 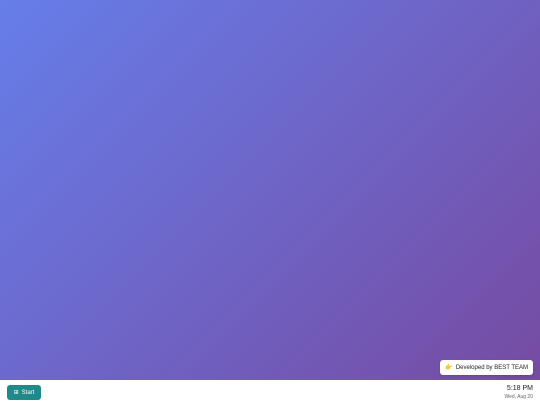 I want to click on developer-badge: 👉 Developed by BEST TEAM, so click(x=486, y=367).